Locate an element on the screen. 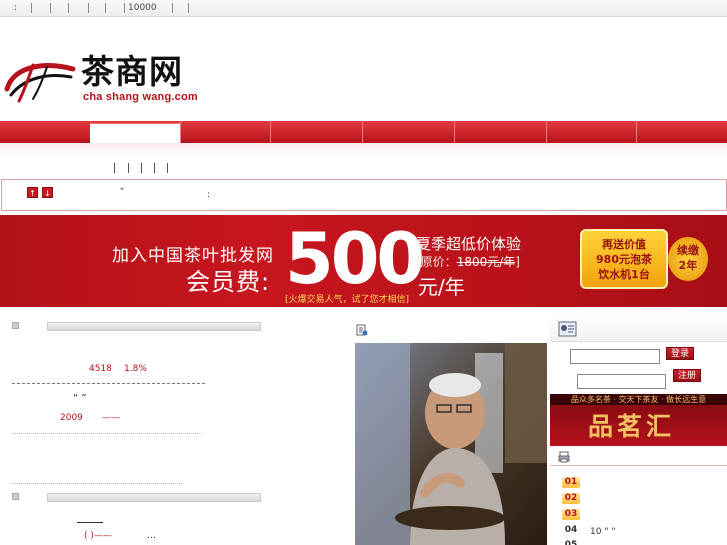 Image resolution: width=727 pixels, height=545 pixels. stat-percent: 1.8% is located at coordinates (135, 369).